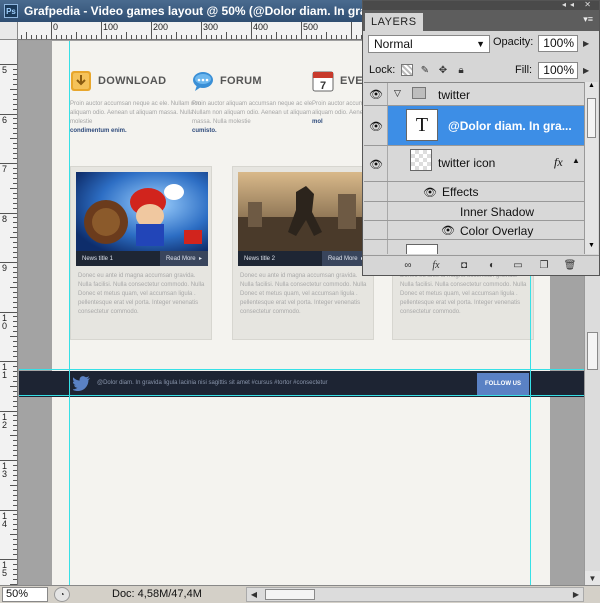  I want to click on scroll-up-arrow: ▲, so click(591, 88).